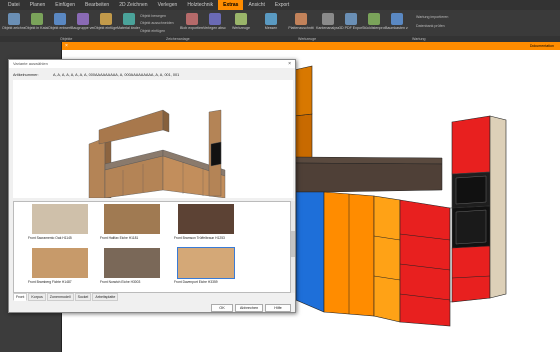 Image resolution: width=560 pixels, height=352 pixels. Describe the element at coordinates (128, 28) in the screenshot. I see `objekte-label-5: Material ändern` at that location.